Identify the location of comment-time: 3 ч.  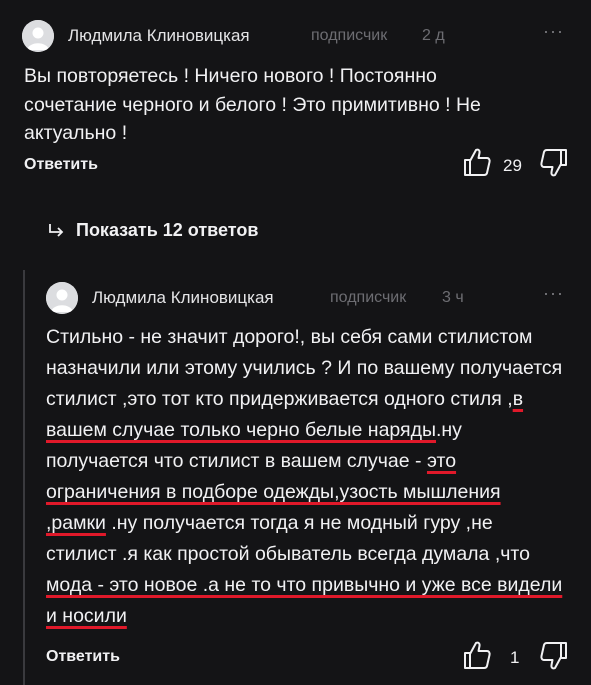
(453, 297).